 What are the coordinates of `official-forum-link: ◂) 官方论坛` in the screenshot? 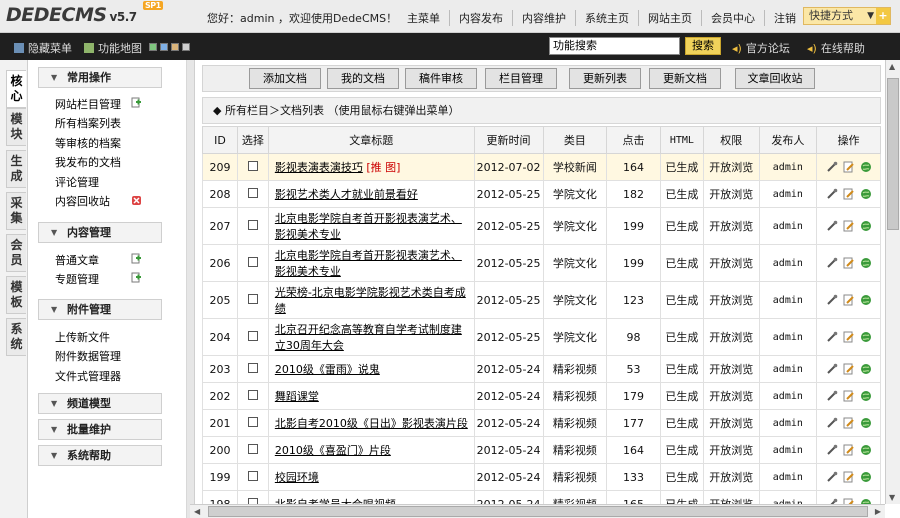 It's located at (761, 48).